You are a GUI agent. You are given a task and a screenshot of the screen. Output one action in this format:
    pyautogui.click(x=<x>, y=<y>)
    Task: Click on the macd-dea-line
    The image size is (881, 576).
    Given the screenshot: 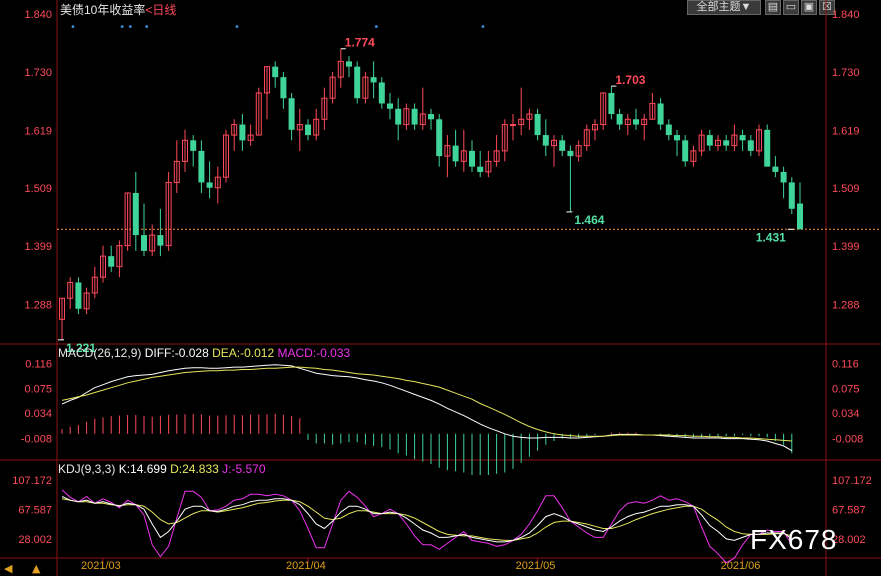 What is the action you would take?
    pyautogui.click(x=426, y=404)
    